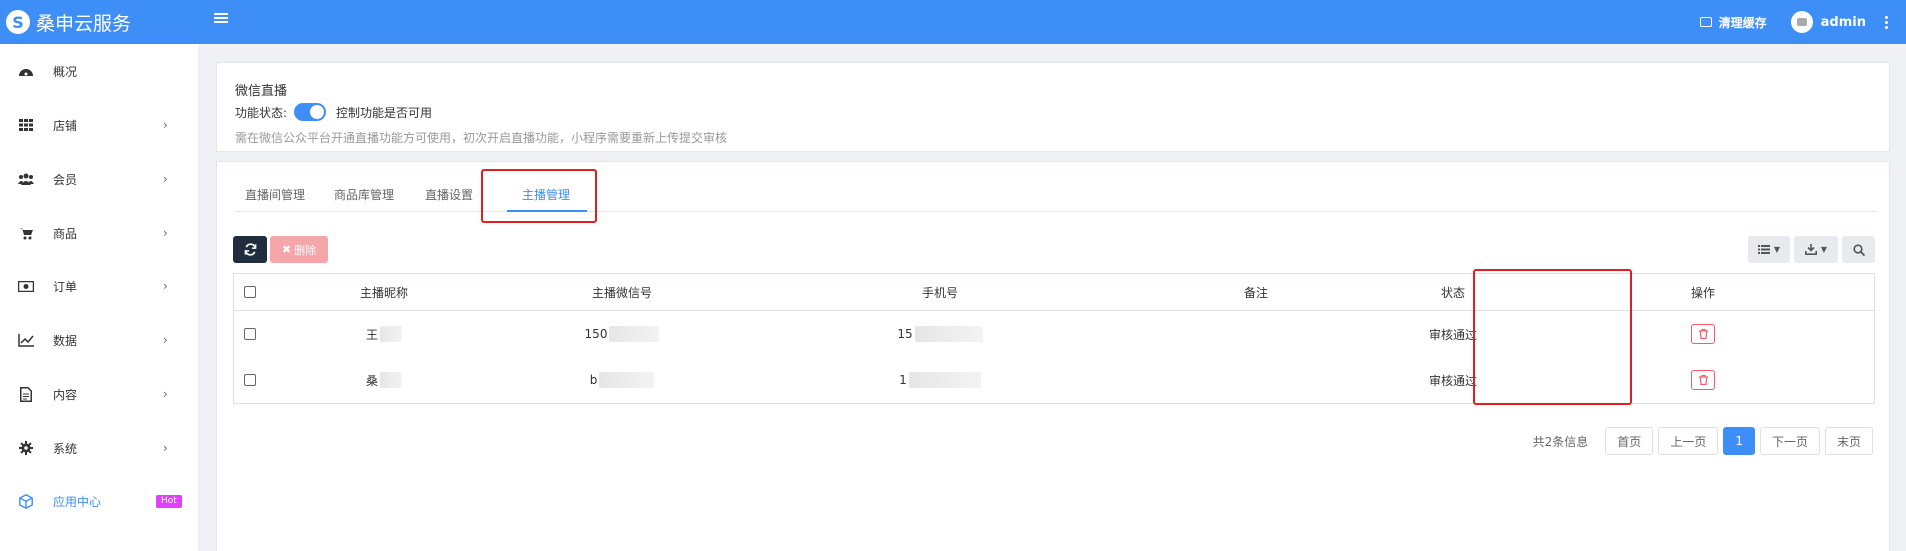 The image size is (1906, 551). Describe the element at coordinates (305, 250) in the screenshot. I see `delete-button-label: 删除` at that location.